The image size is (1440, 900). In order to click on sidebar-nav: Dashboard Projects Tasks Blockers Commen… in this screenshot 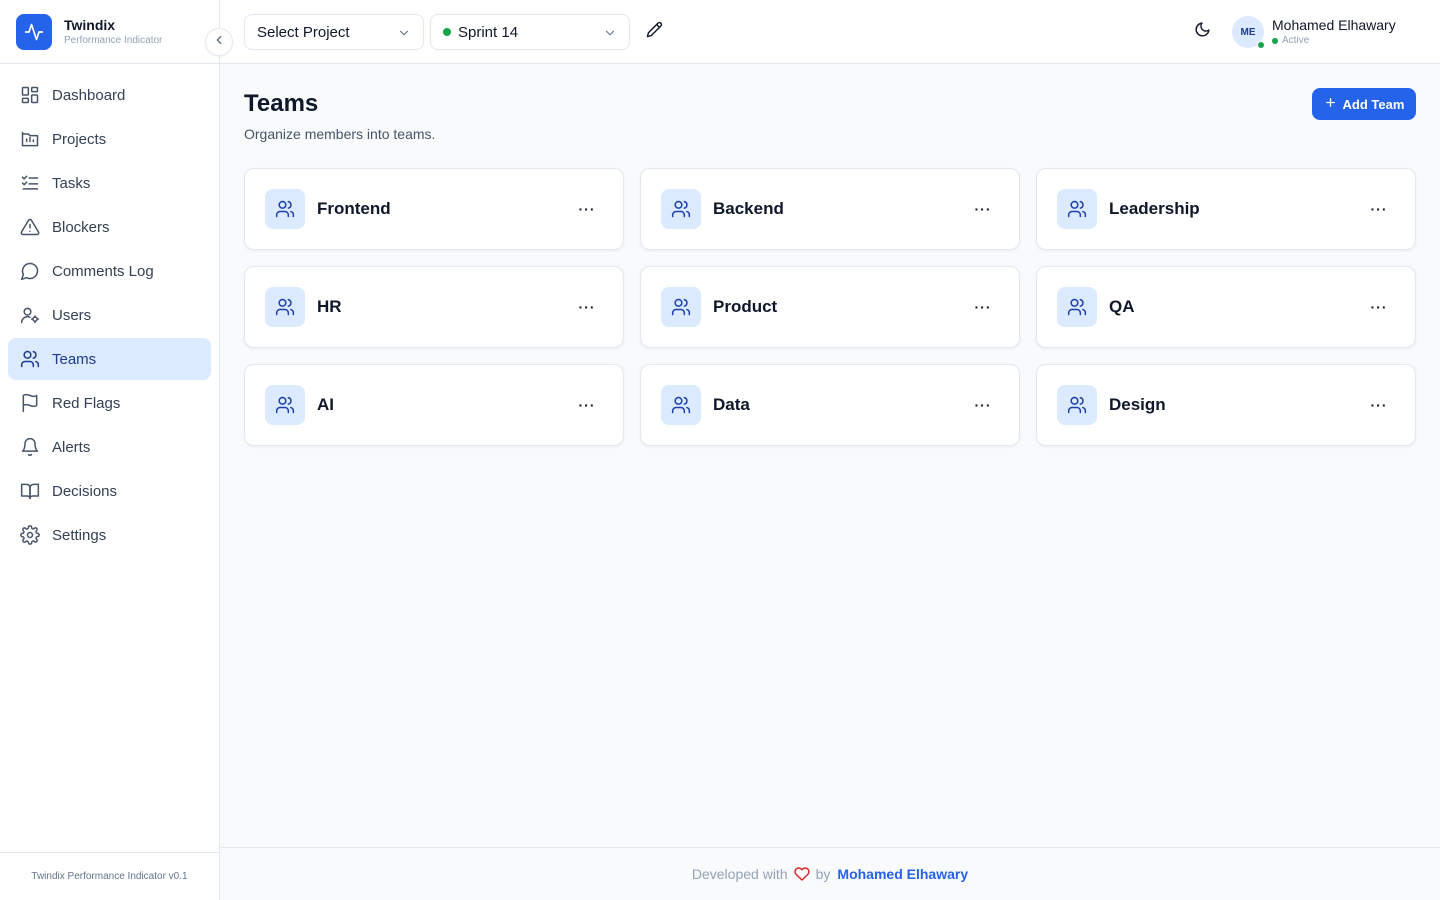, I will do `click(109, 310)`.